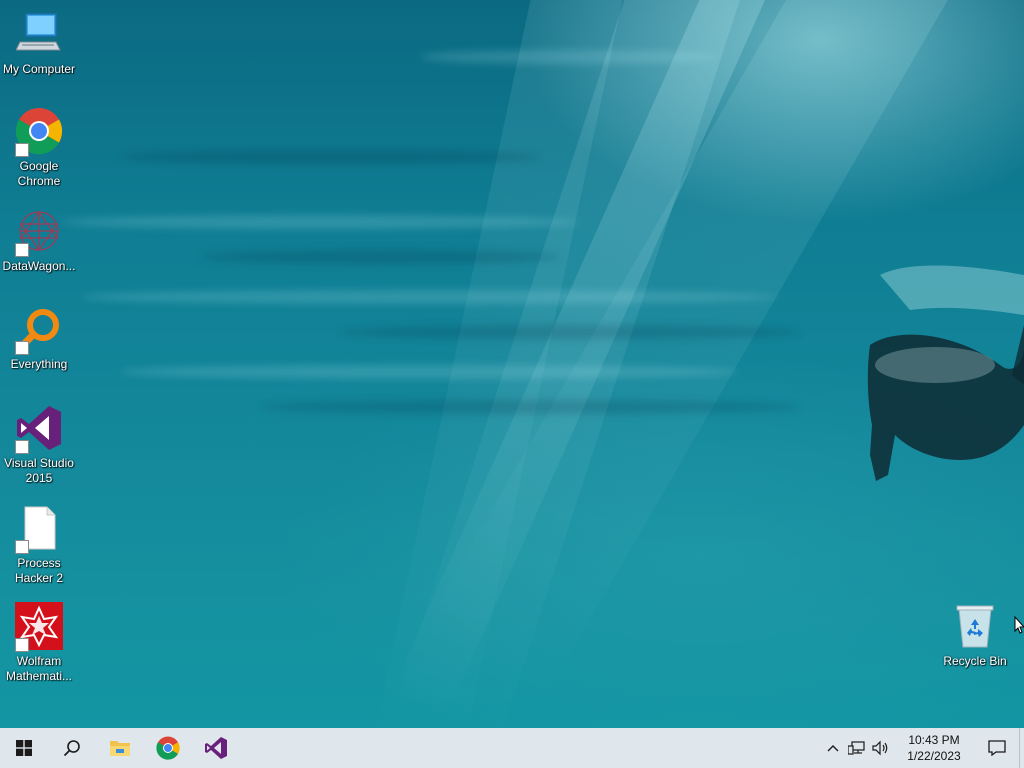 This screenshot has height=768, width=1024. I want to click on speaker-icon, so click(880, 748).